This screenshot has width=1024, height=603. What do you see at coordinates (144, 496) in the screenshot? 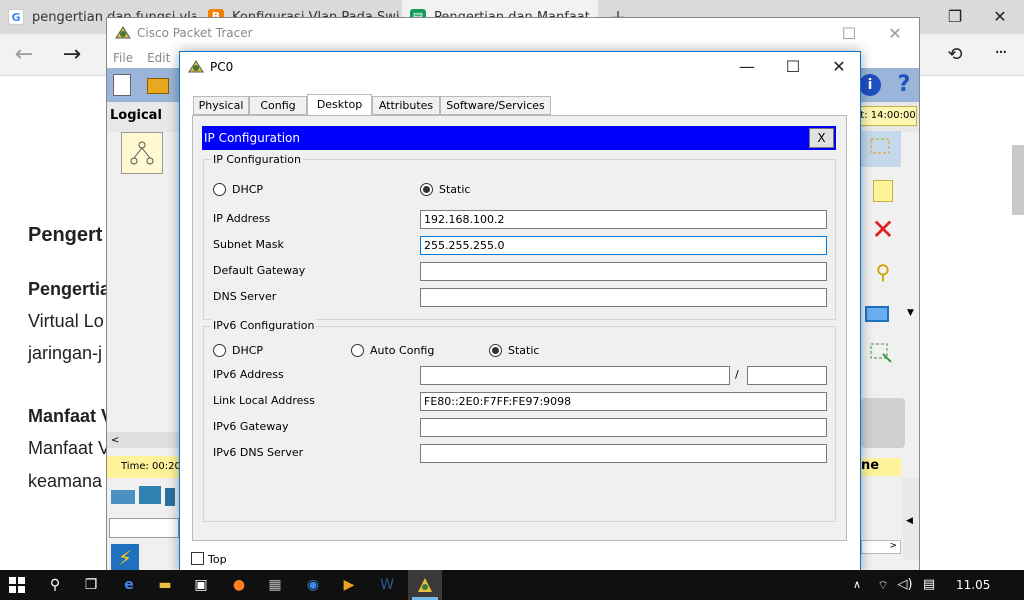
I see `device-type-icons` at bounding box center [144, 496].